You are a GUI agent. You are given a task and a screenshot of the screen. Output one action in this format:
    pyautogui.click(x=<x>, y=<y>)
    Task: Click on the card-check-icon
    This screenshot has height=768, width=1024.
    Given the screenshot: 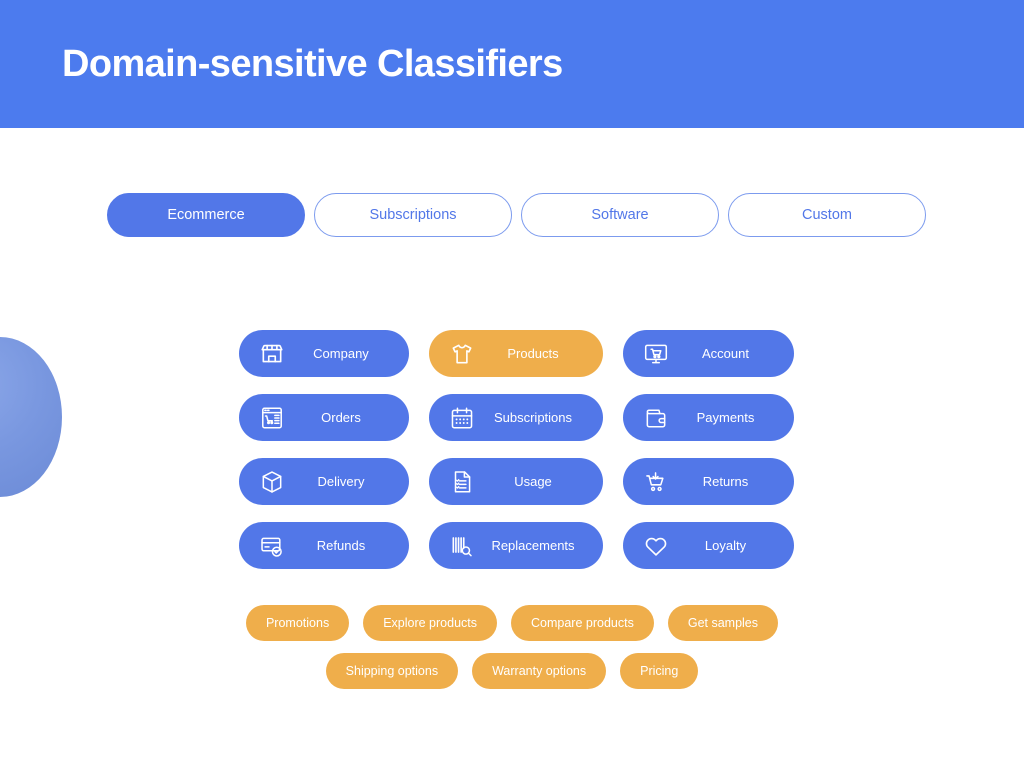 What is the action you would take?
    pyautogui.click(x=272, y=546)
    